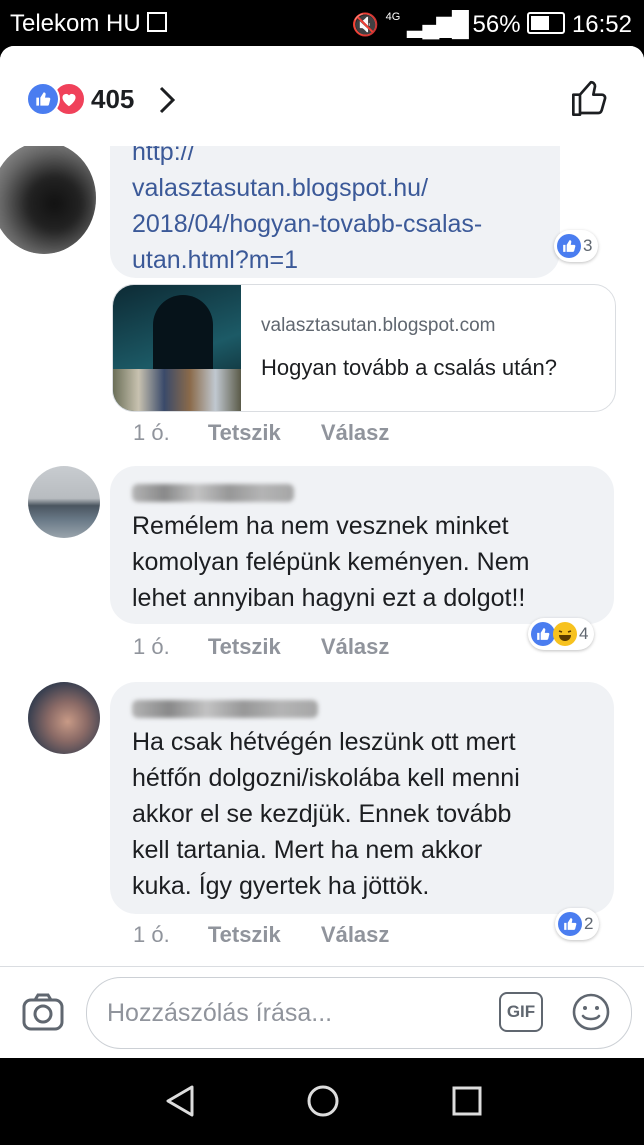 The image size is (644, 1145). I want to click on gif-label: GIF, so click(521, 1011).